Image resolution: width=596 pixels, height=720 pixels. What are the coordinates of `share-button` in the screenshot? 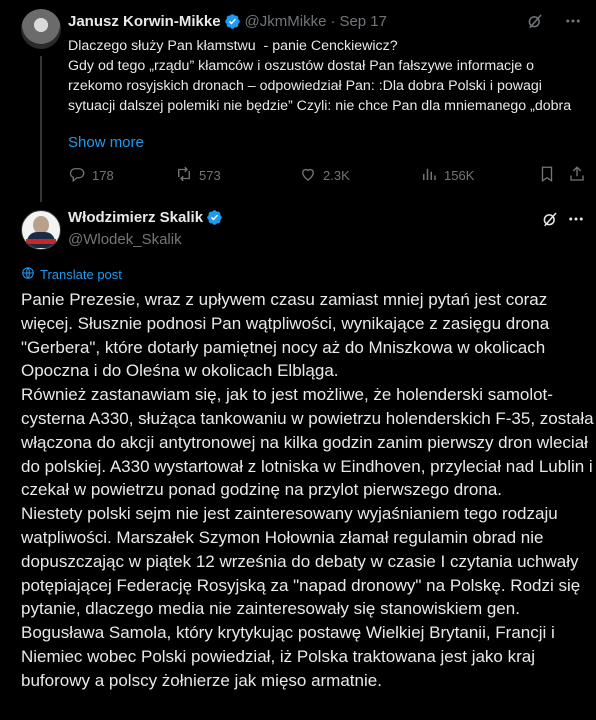 It's located at (577, 175).